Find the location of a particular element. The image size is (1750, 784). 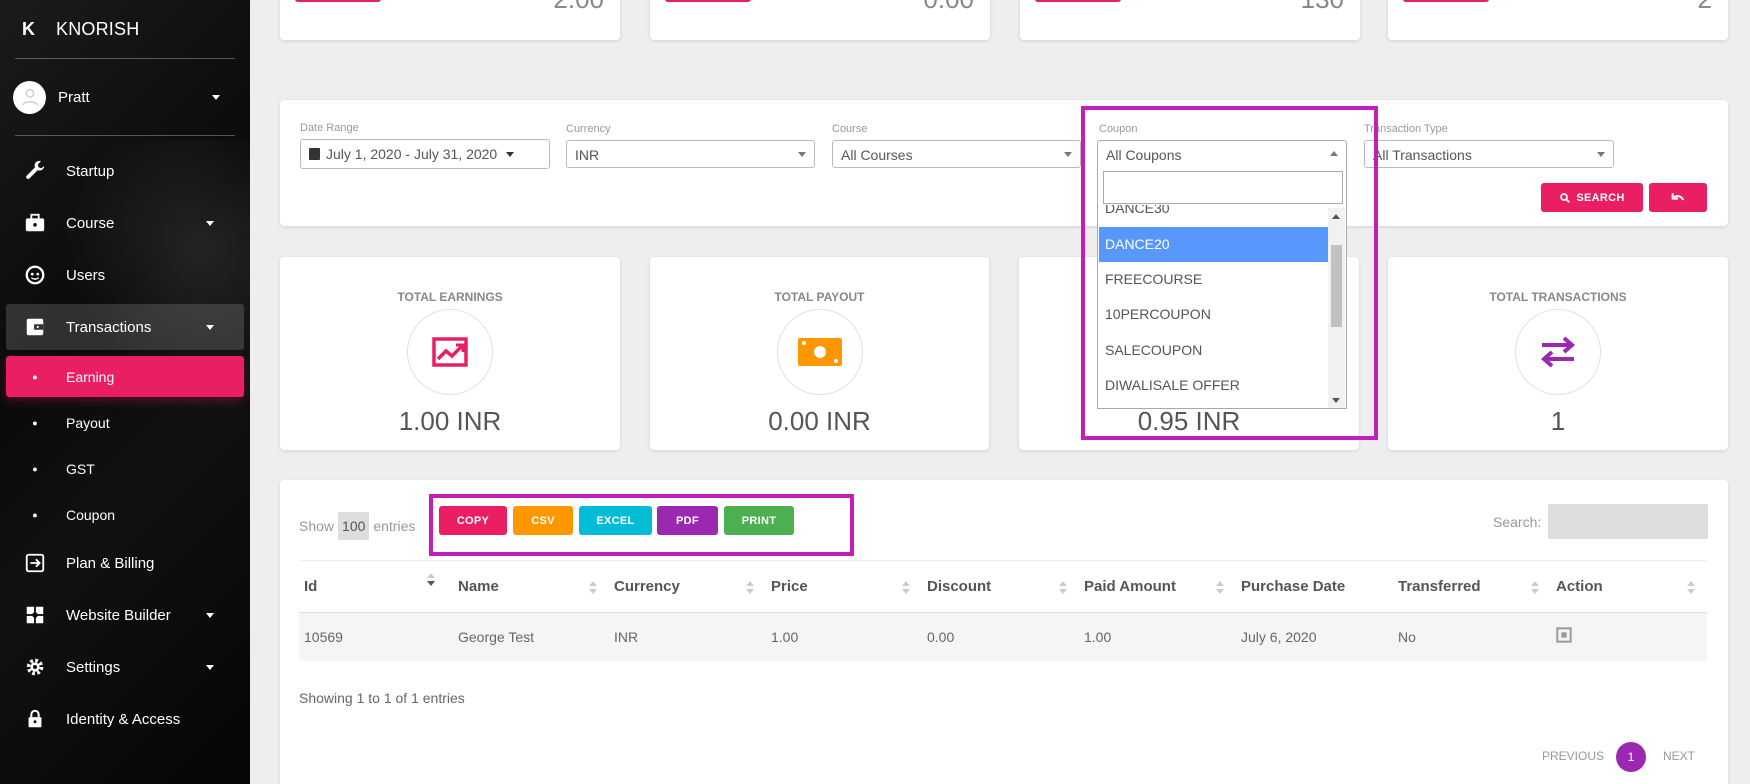

cell-purchase-date: July 6, 2020 is located at coordinates (1314, 636).